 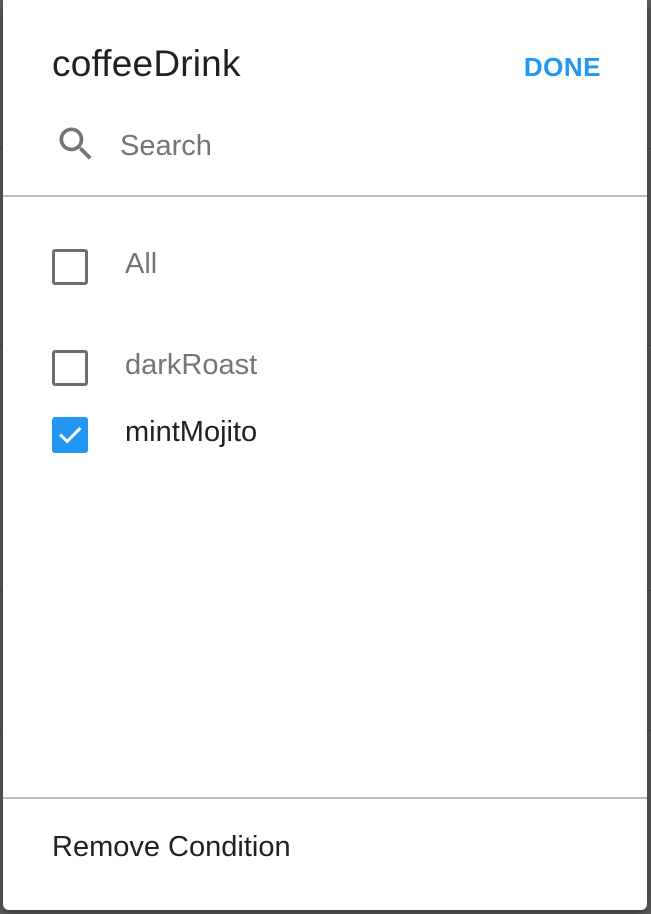 I want to click on footer-divider, so click(x=325, y=798).